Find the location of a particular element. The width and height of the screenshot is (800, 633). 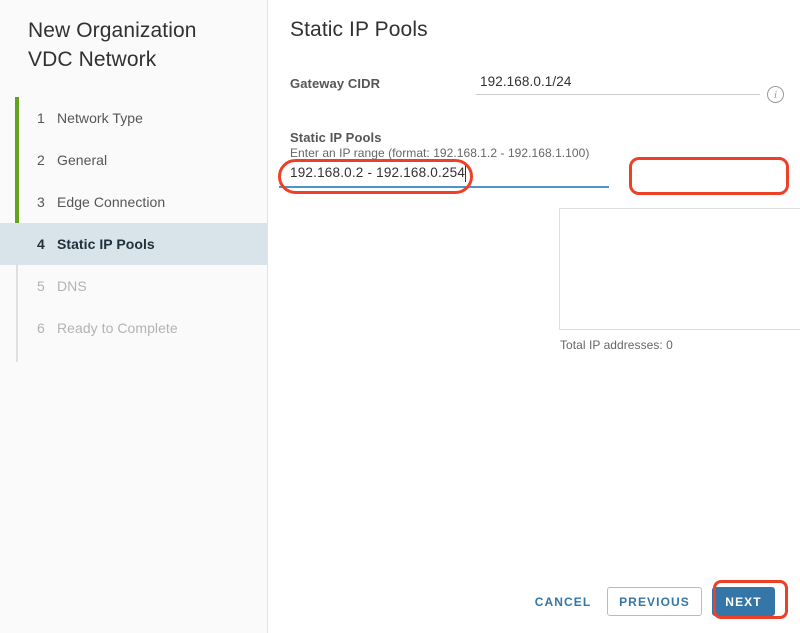

step-label: Edge Connection is located at coordinates (111, 202).